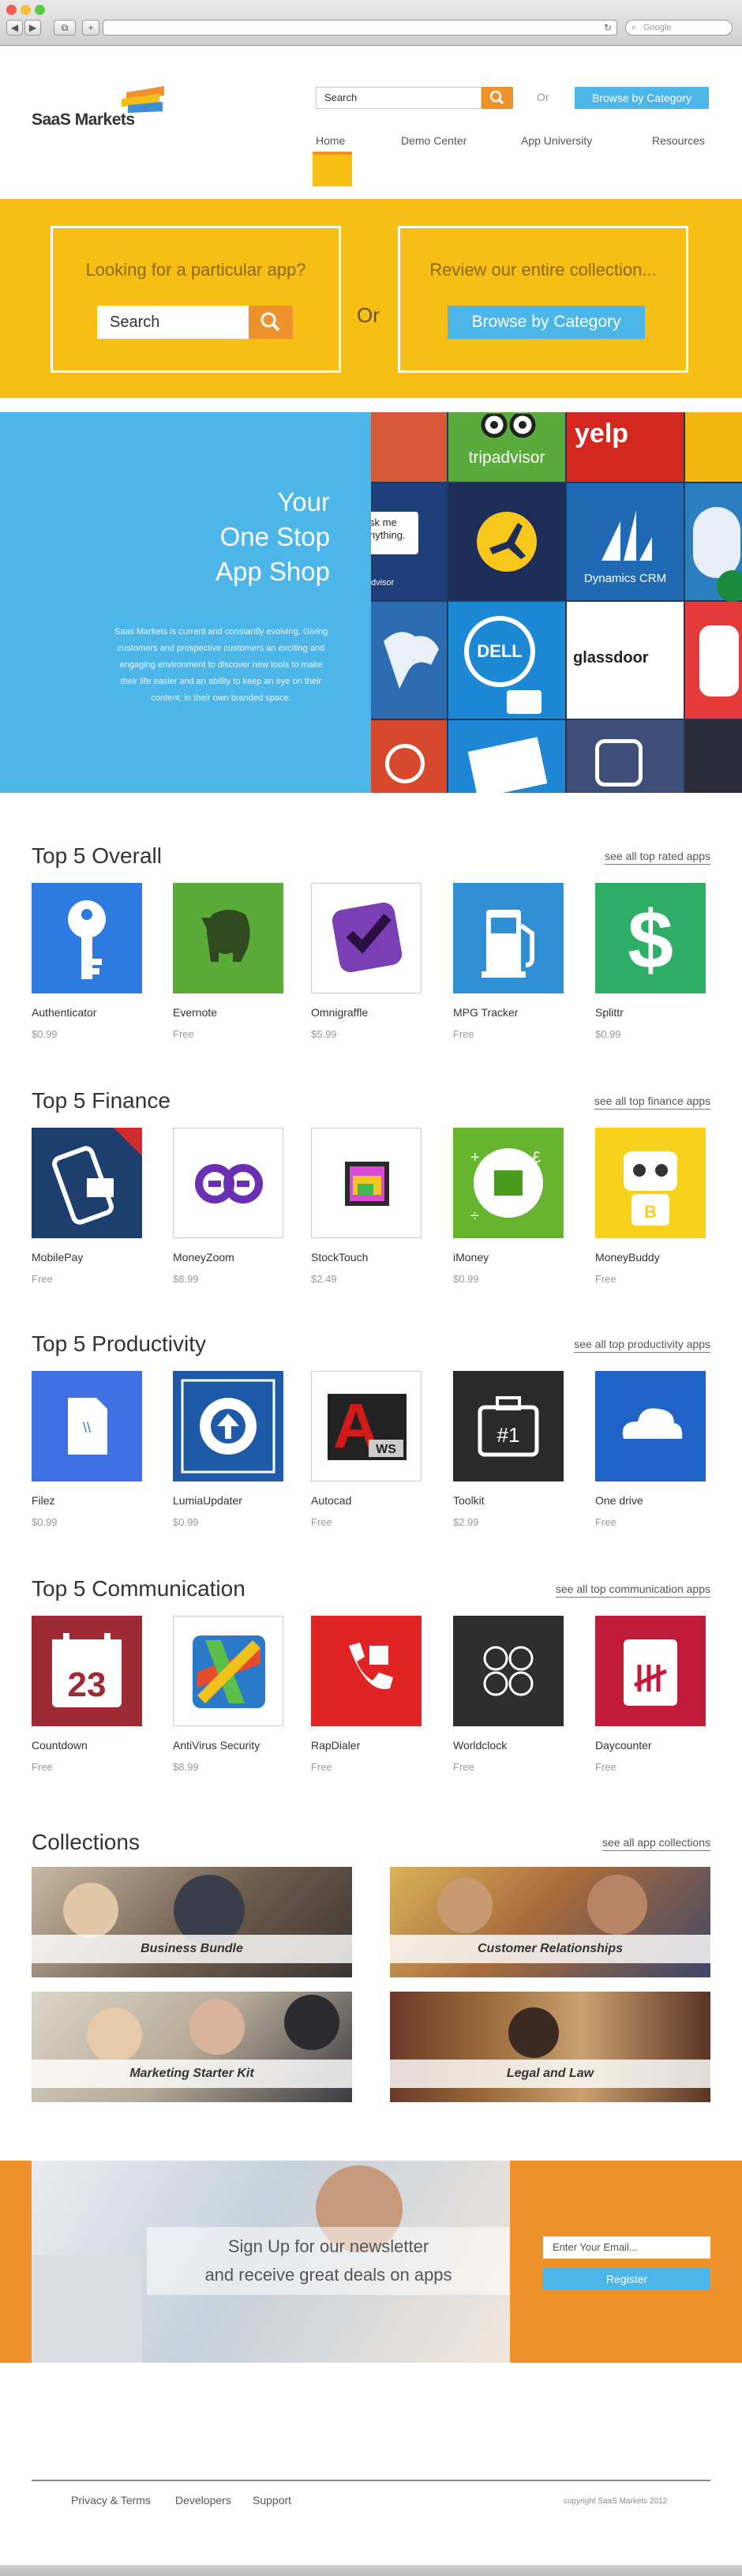 Image resolution: width=742 pixels, height=2576 pixels. I want to click on app-name: Toolkit, so click(469, 1500).